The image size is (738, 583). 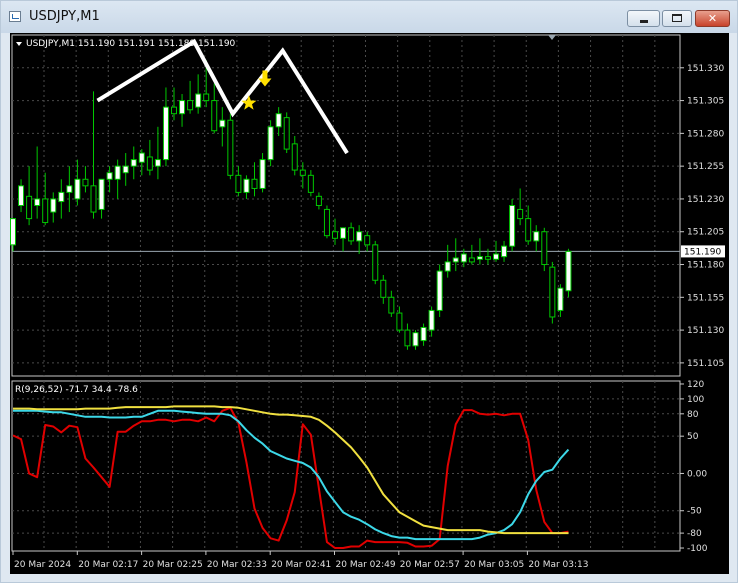 What do you see at coordinates (76, 390) in the screenshot?
I see `indicator-legend: R(9,26,52) -71.7 34.4 -78.6` at bounding box center [76, 390].